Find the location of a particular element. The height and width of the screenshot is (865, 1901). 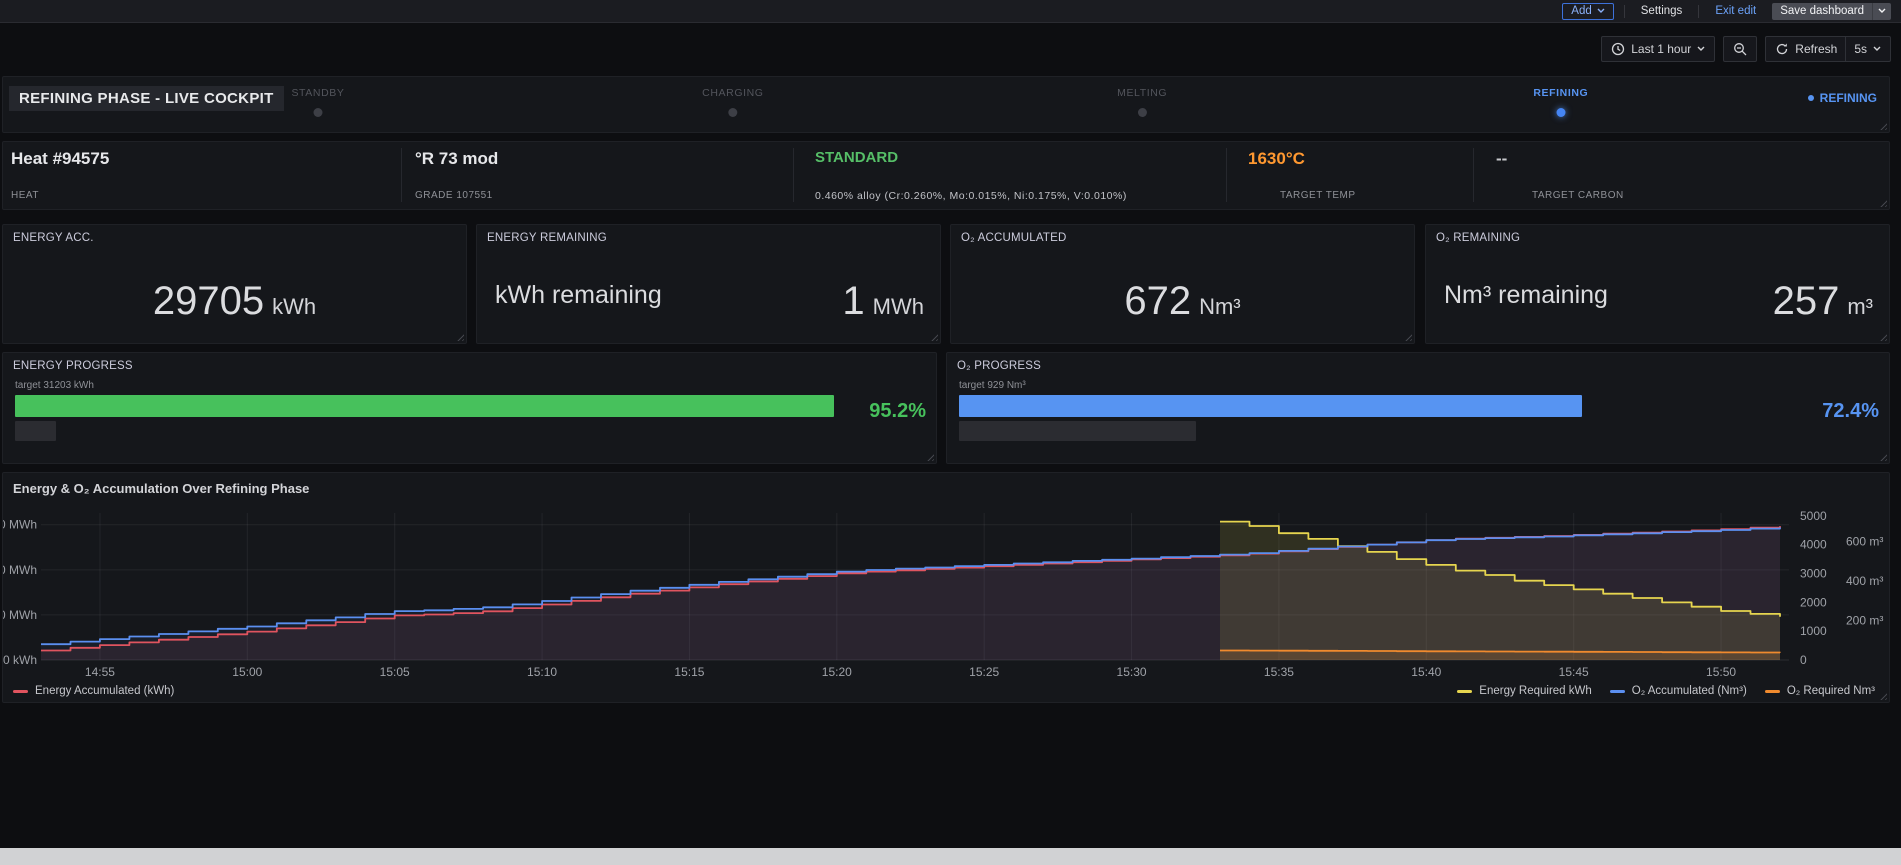

heat-number: Heat #94575 is located at coordinates (60, 158).